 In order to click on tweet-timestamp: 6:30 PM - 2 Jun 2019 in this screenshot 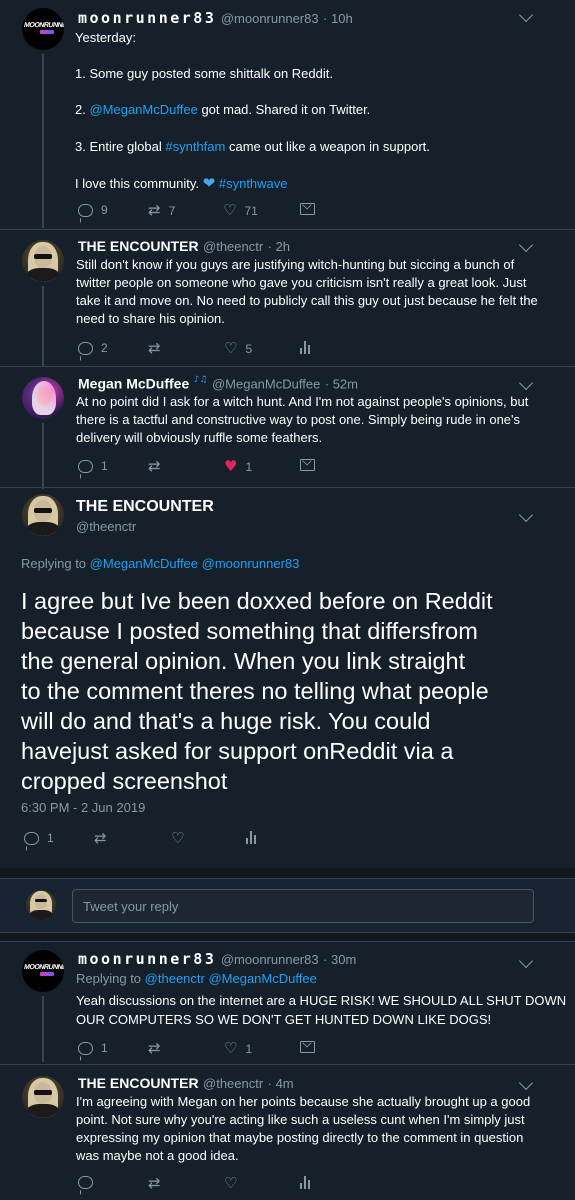, I will do `click(83, 807)`.